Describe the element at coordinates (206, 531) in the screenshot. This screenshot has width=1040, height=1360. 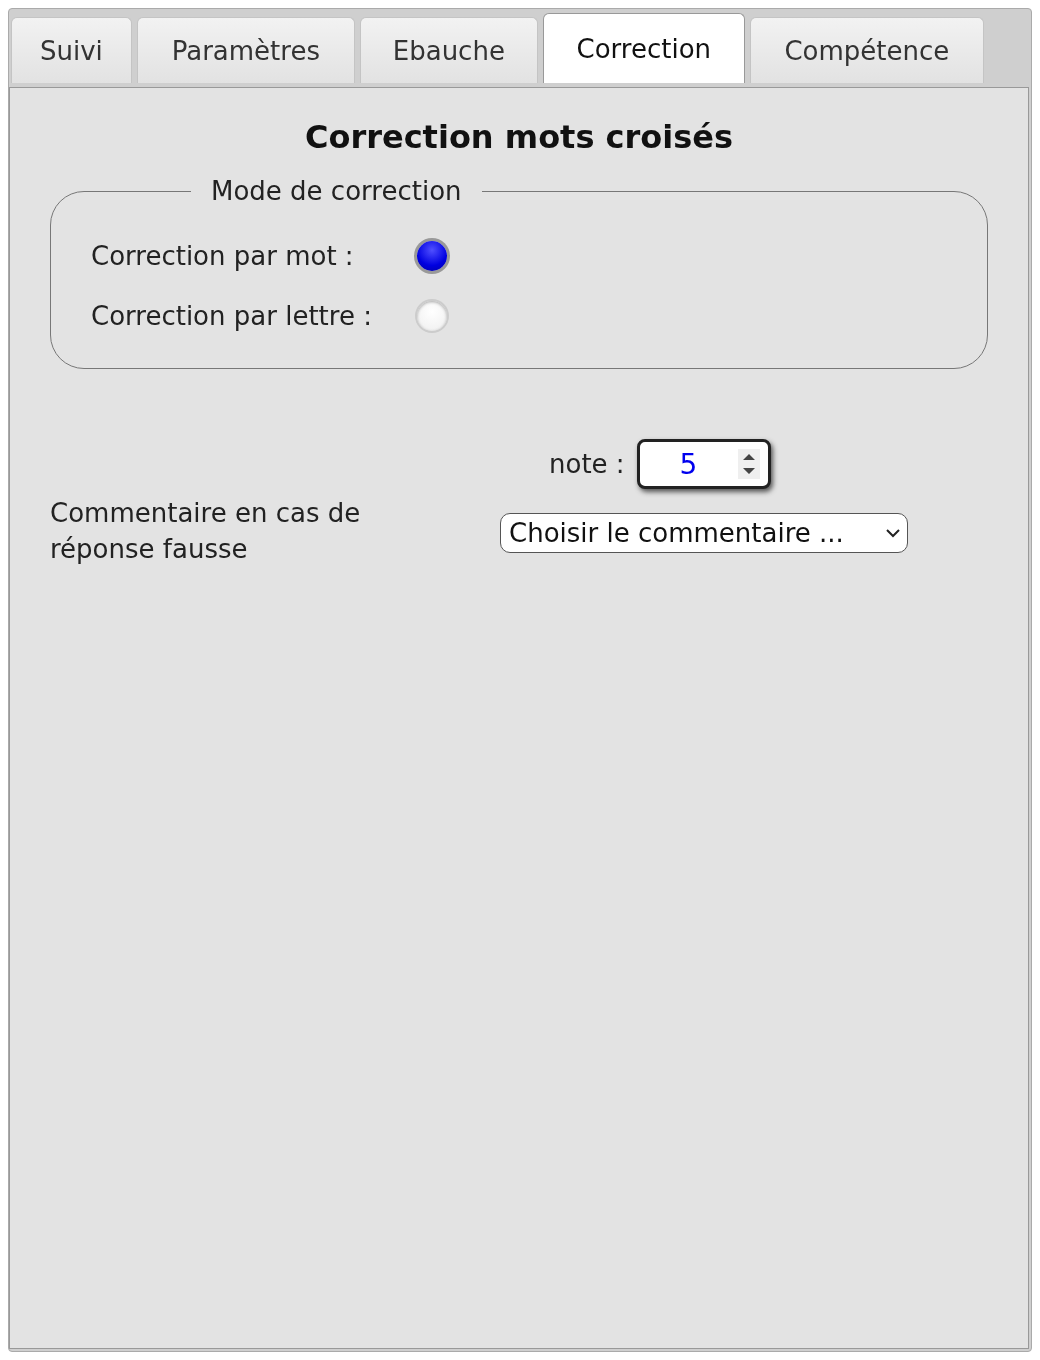
I see `comment-label: Commentaire en cas de réponse fausse` at that location.